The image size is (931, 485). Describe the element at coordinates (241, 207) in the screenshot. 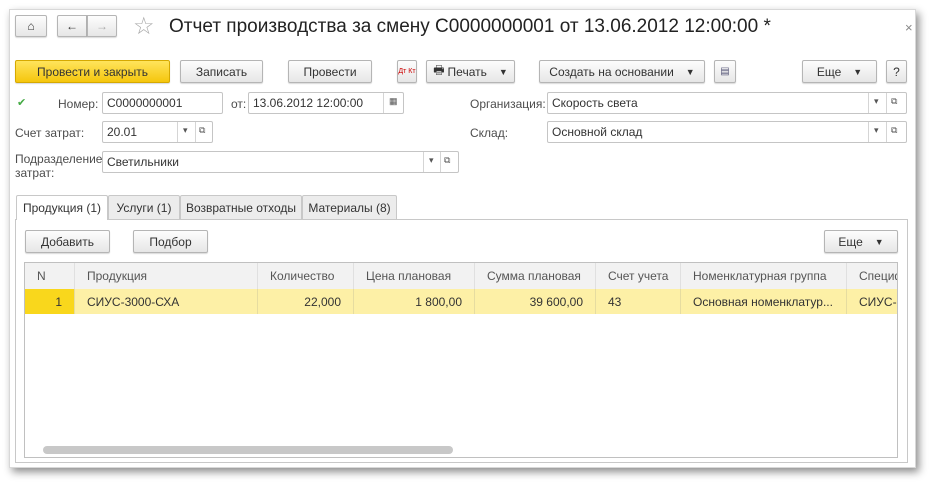

I see `tab-returnable-waste: Возвратные отходы` at that location.